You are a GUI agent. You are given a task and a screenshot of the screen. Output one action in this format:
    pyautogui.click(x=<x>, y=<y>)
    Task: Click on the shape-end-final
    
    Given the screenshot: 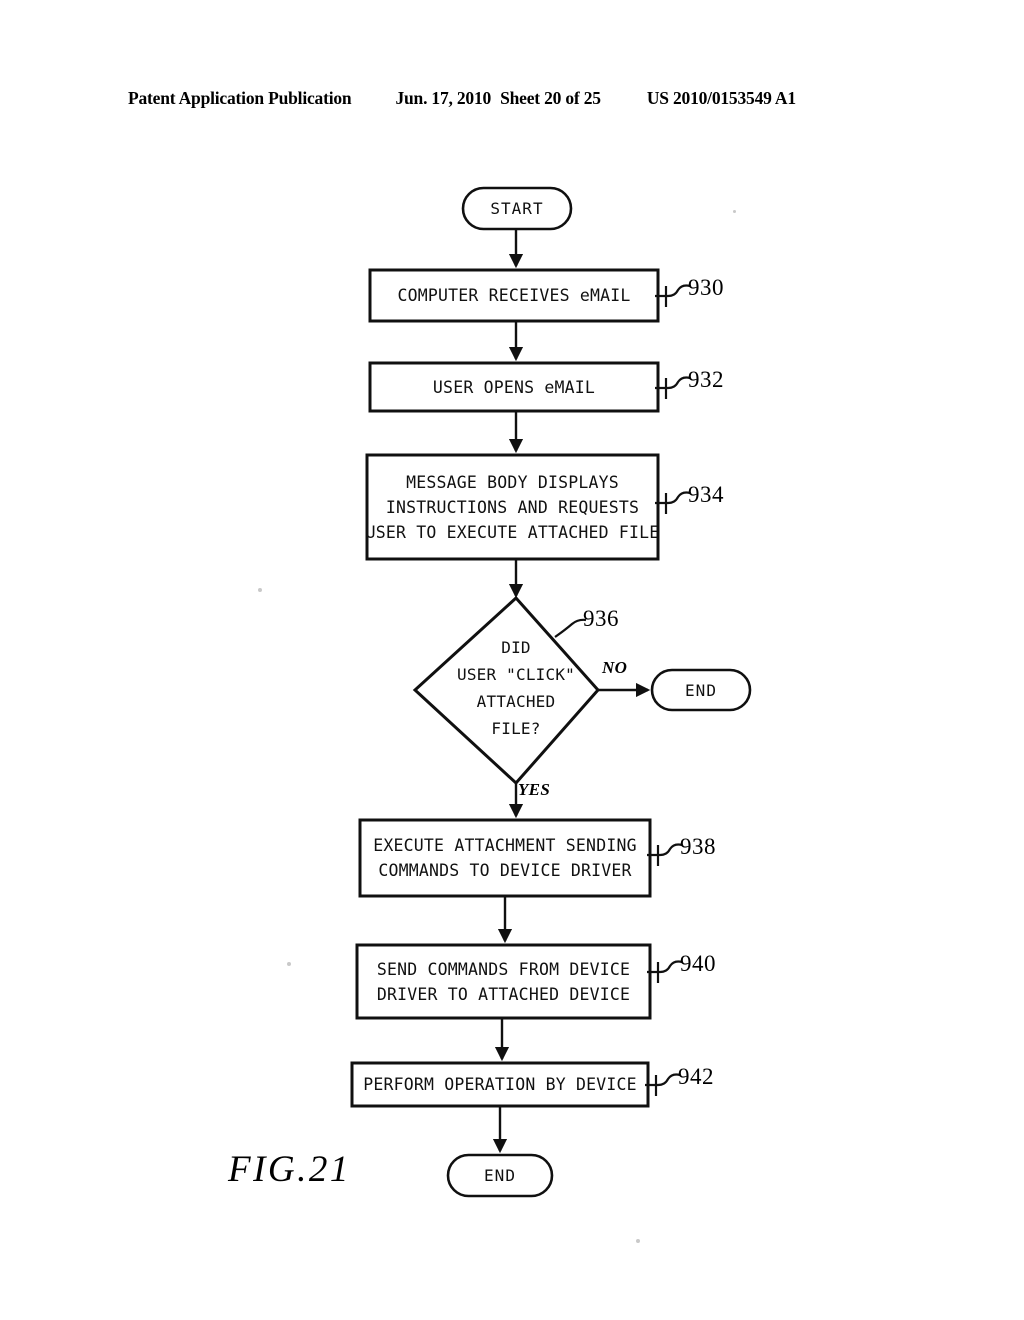 What is the action you would take?
    pyautogui.click(x=500, y=1175)
    